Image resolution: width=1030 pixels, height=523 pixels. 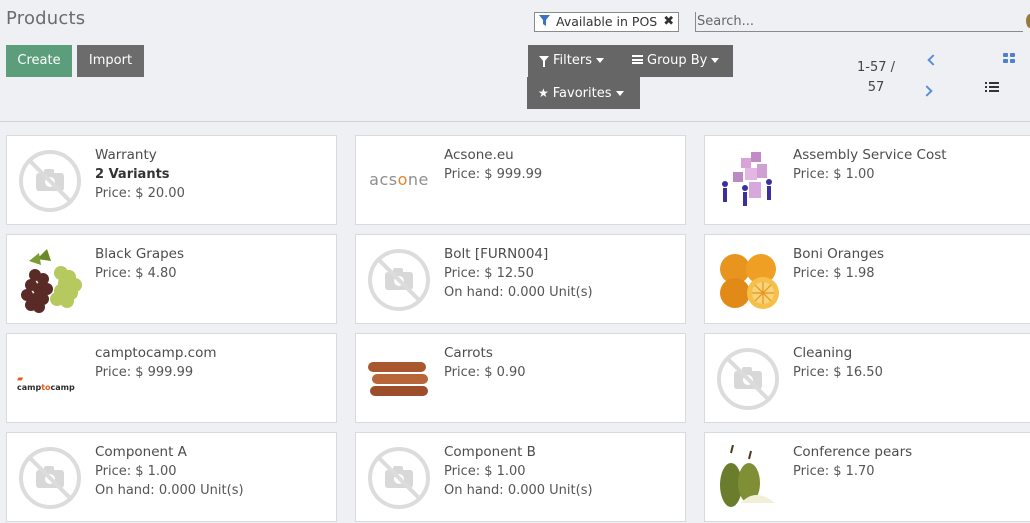 I want to click on product-name: Black Grapes, so click(x=140, y=254).